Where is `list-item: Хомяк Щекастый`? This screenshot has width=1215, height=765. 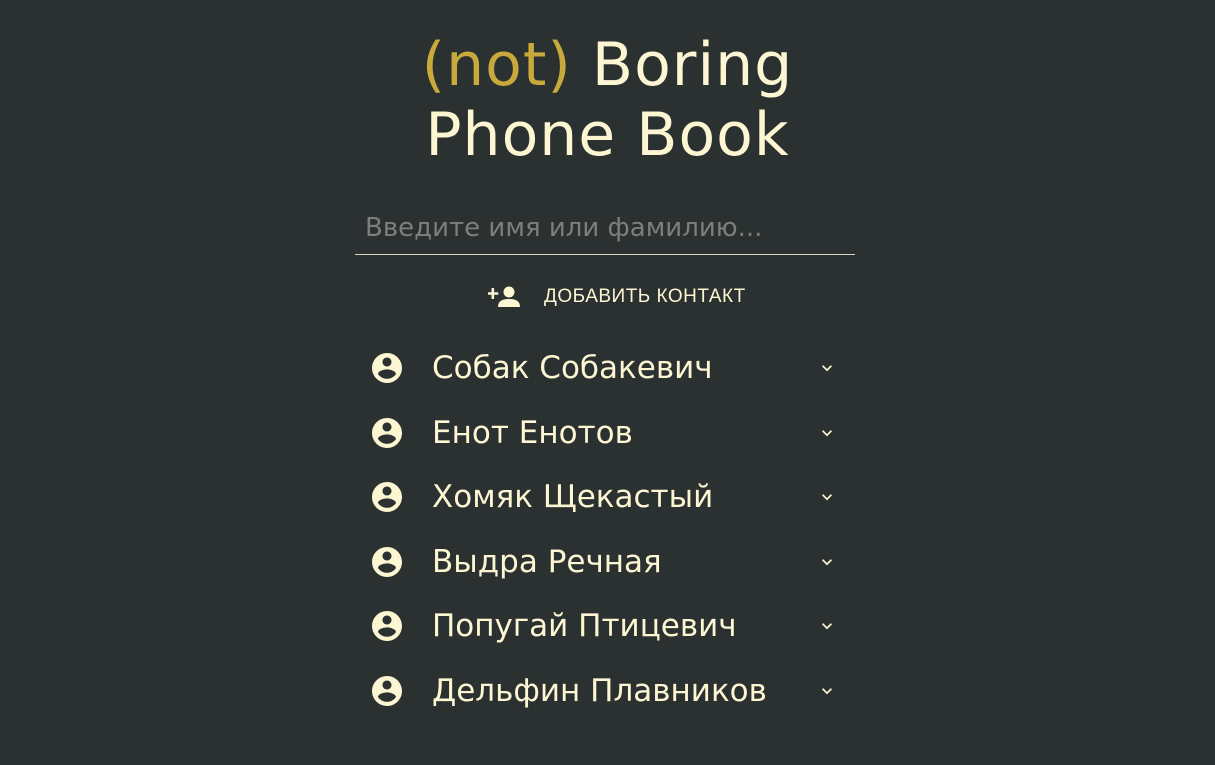 list-item: Хомяк Щекастый is located at coordinates (605, 497).